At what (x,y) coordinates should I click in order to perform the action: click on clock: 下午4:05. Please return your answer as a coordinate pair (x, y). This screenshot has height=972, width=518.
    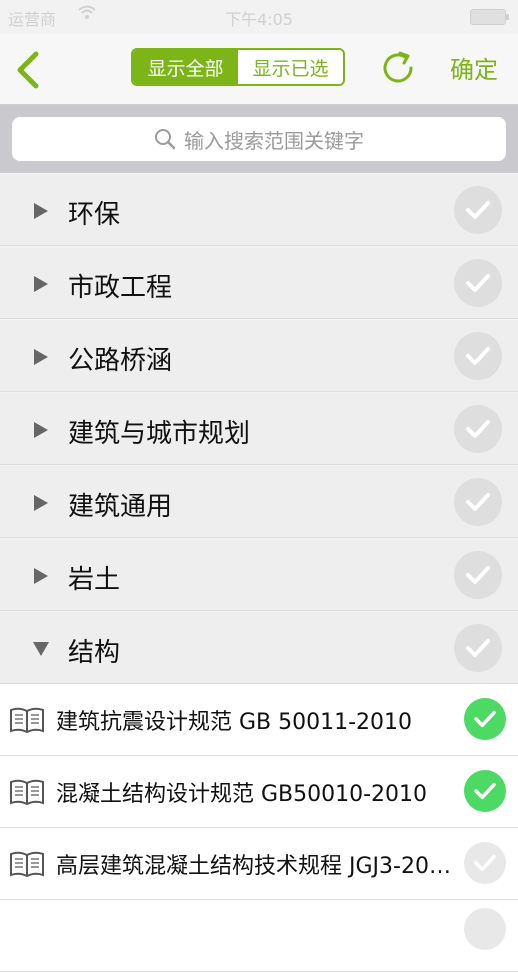
    Looking at the image, I should click on (259, 19).